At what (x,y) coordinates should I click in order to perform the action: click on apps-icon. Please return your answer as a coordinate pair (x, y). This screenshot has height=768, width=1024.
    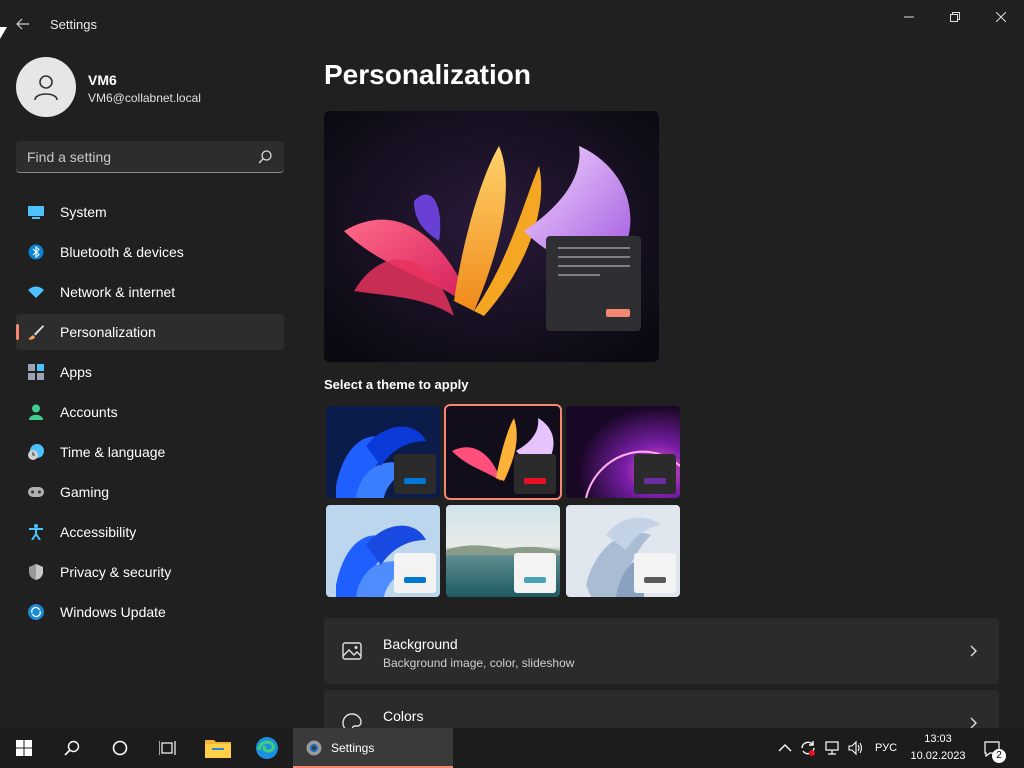
    Looking at the image, I should click on (36, 372).